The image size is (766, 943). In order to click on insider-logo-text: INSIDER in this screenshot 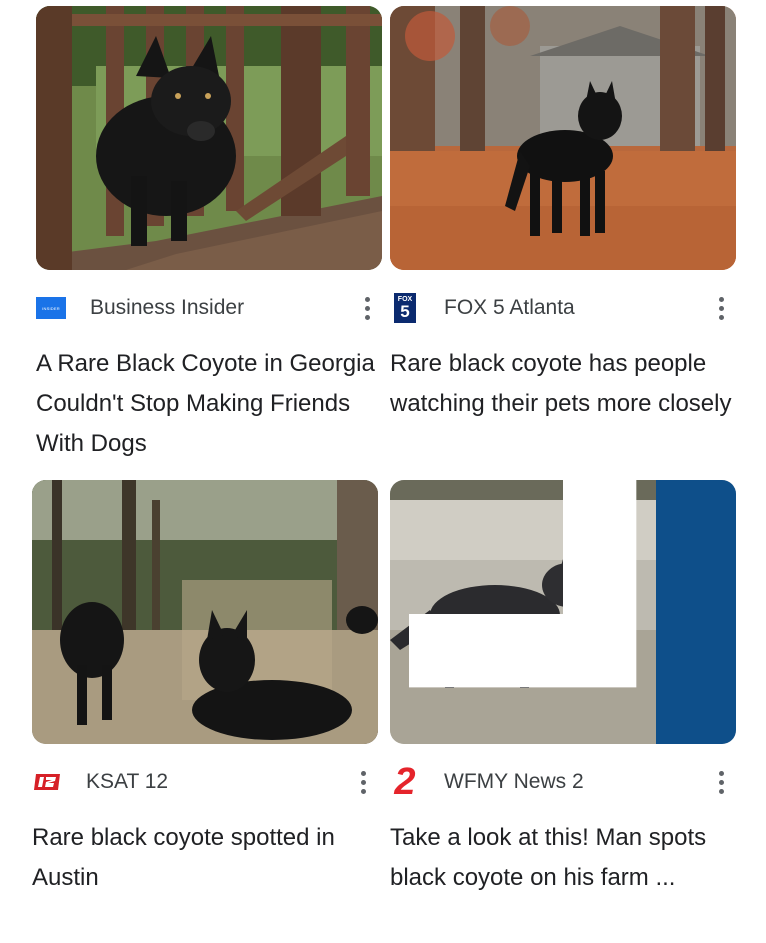, I will do `click(51, 308)`.